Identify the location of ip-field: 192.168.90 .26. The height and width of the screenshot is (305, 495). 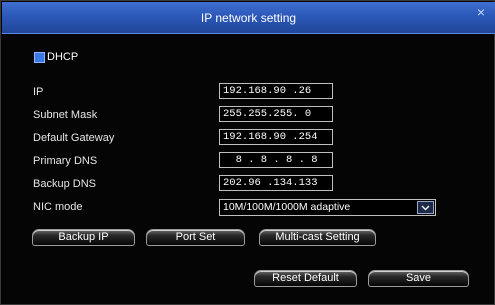
(276, 91).